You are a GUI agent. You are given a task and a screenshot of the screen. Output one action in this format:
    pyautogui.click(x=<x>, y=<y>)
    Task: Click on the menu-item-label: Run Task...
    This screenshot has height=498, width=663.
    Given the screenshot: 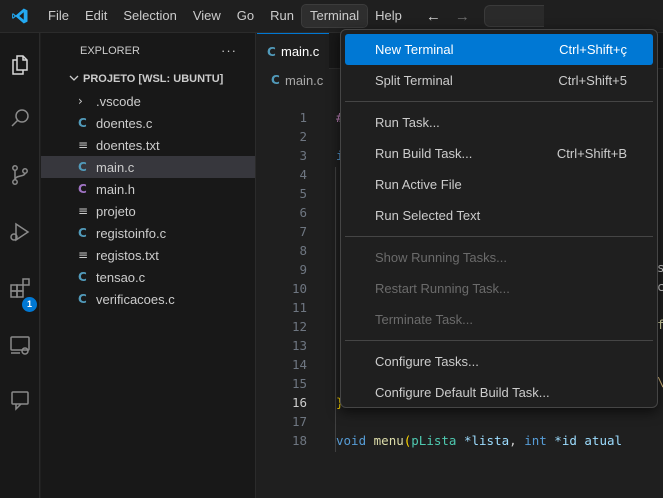 What is the action you would take?
    pyautogui.click(x=407, y=122)
    